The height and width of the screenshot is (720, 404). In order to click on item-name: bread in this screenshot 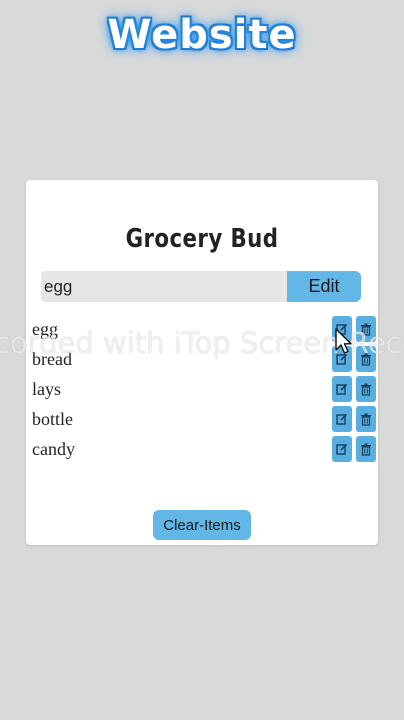, I will do `click(52, 359)`.